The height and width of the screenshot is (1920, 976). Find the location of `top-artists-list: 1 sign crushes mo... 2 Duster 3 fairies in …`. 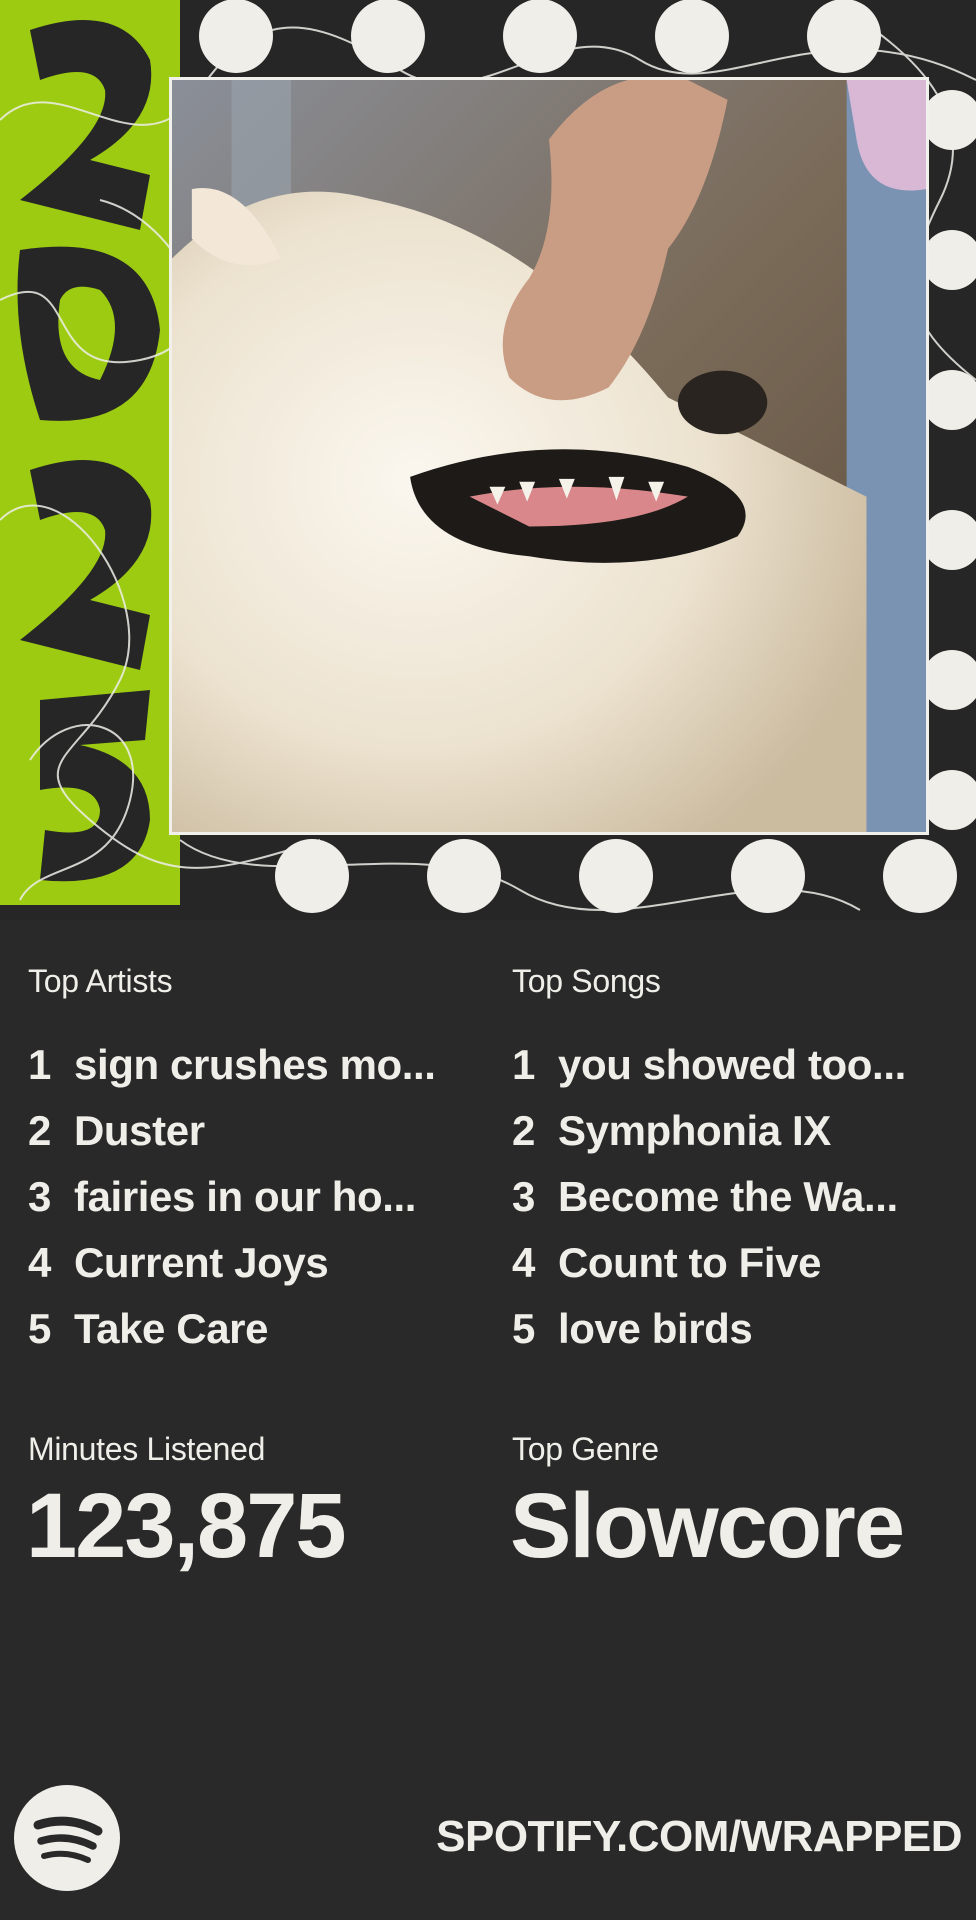

top-artists-list: 1 sign crushes mo... 2 Duster 3 fairies in … is located at coordinates (232, 1197).